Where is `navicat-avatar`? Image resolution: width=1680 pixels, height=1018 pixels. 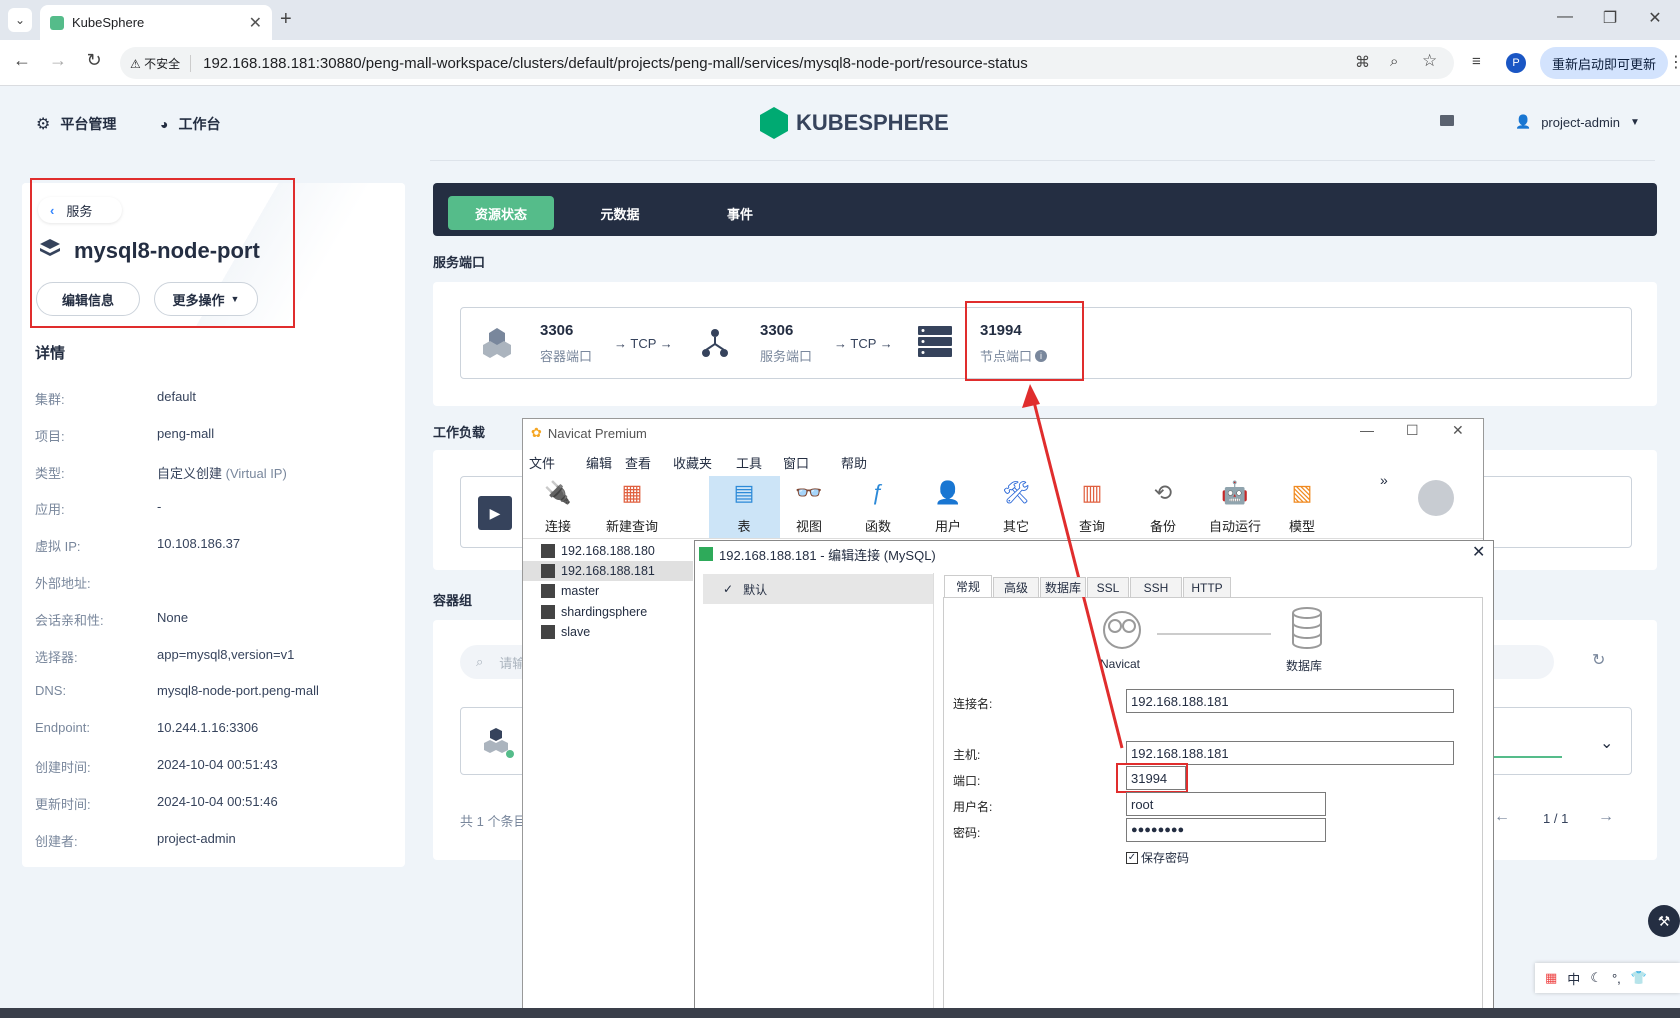 navicat-avatar is located at coordinates (1436, 498).